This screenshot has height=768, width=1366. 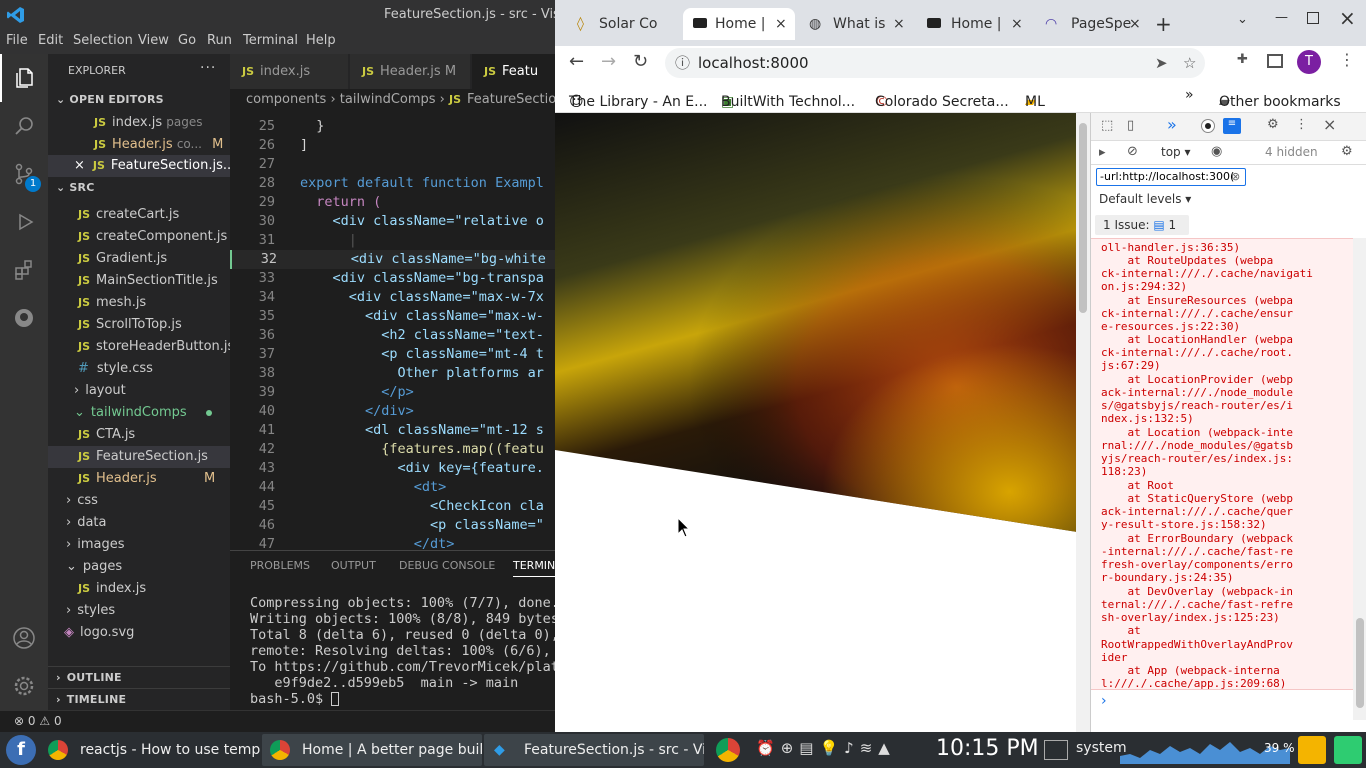 What do you see at coordinates (1142, 225) in the screenshot?
I see `issues-counter: 1 Issue: ▤ 1` at bounding box center [1142, 225].